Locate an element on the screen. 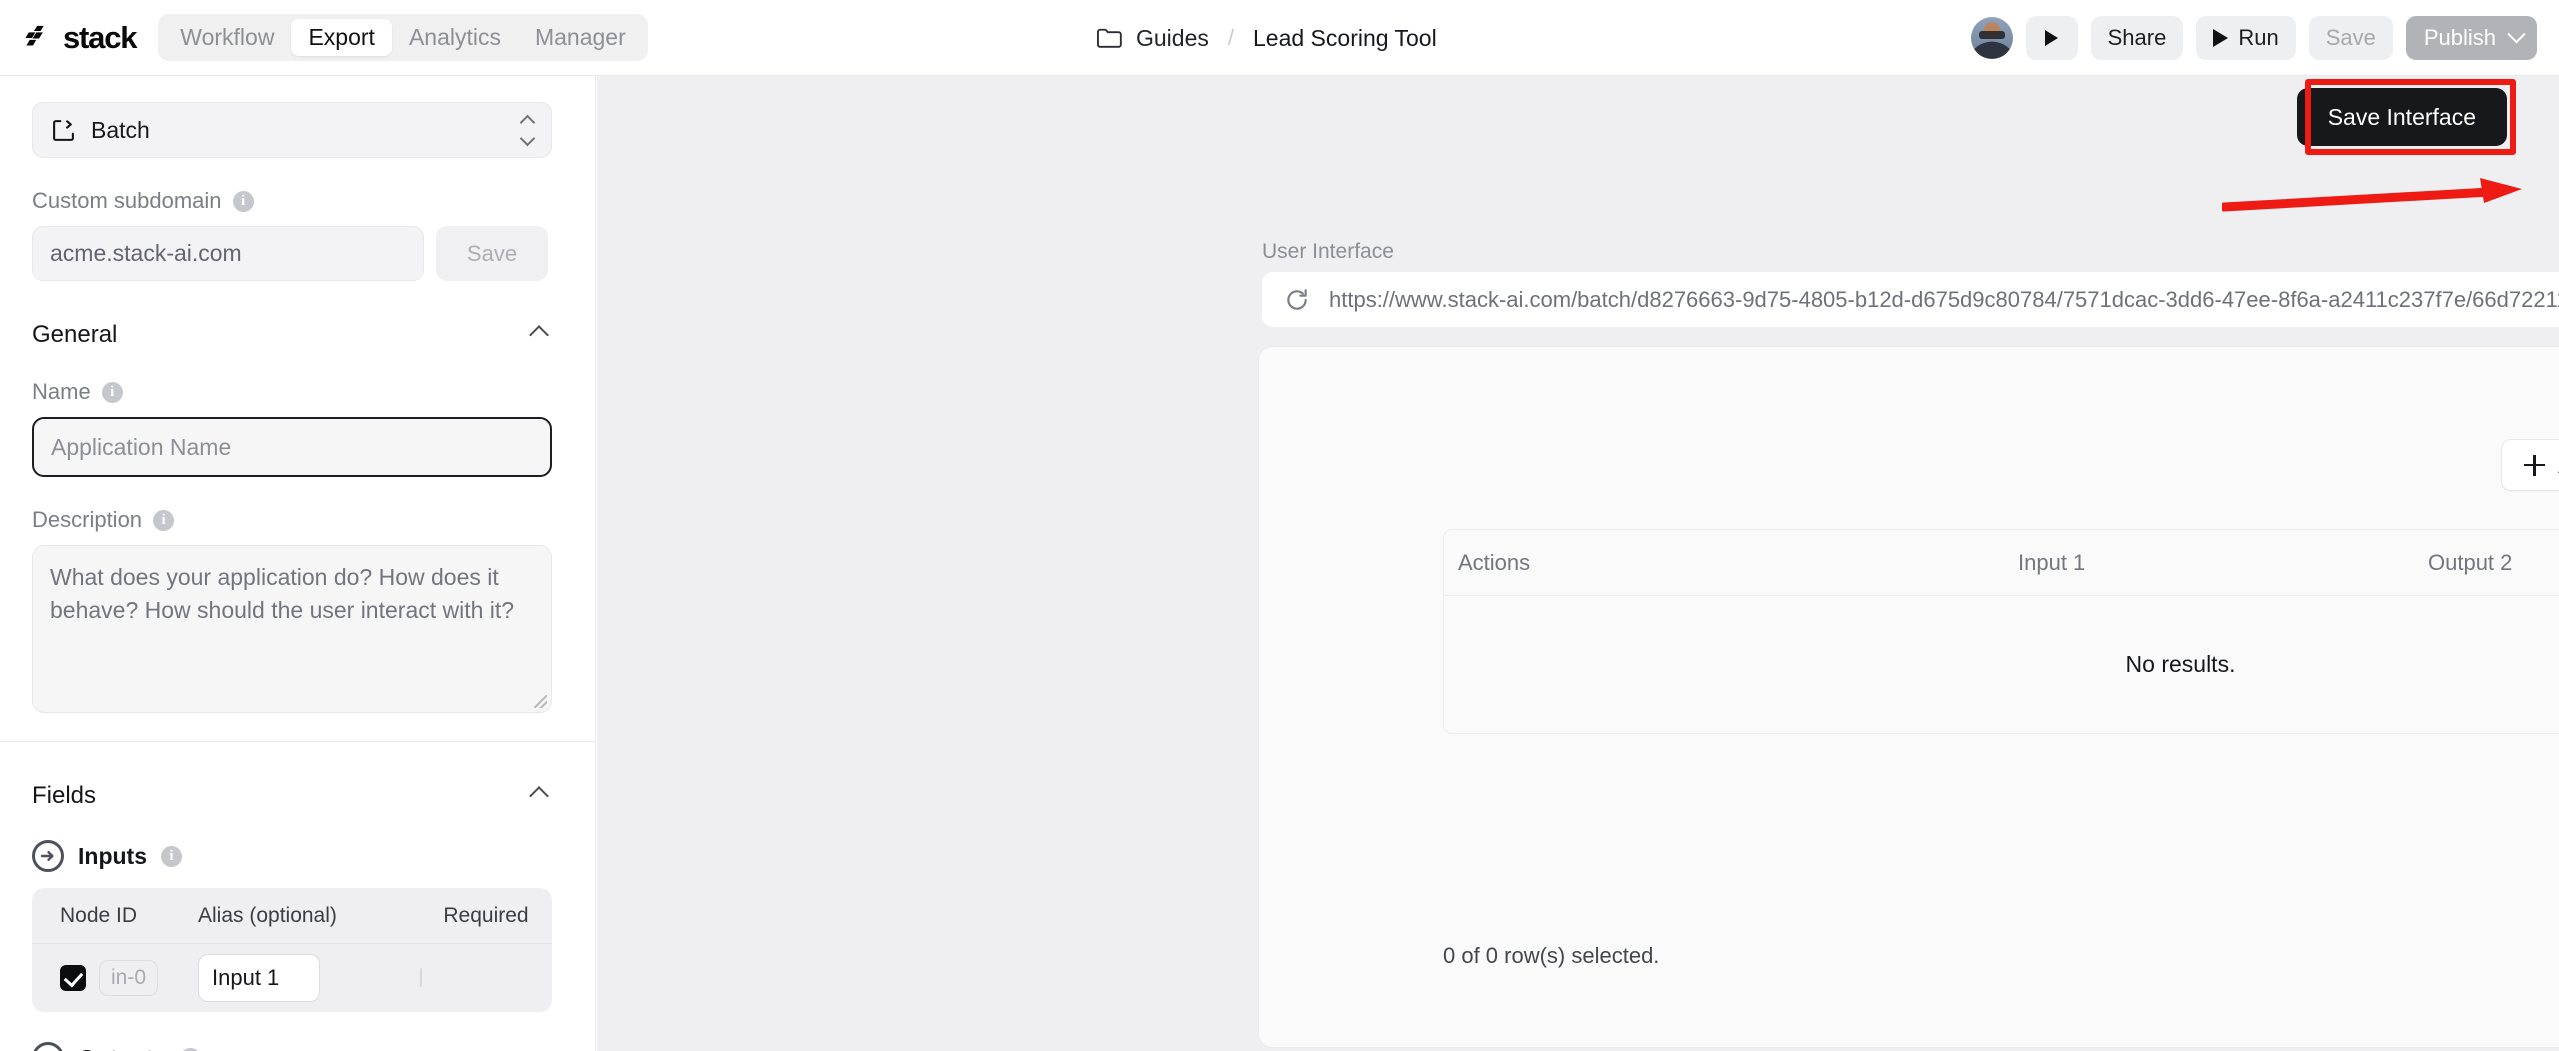  node-id-value: in-0 is located at coordinates (129, 978).